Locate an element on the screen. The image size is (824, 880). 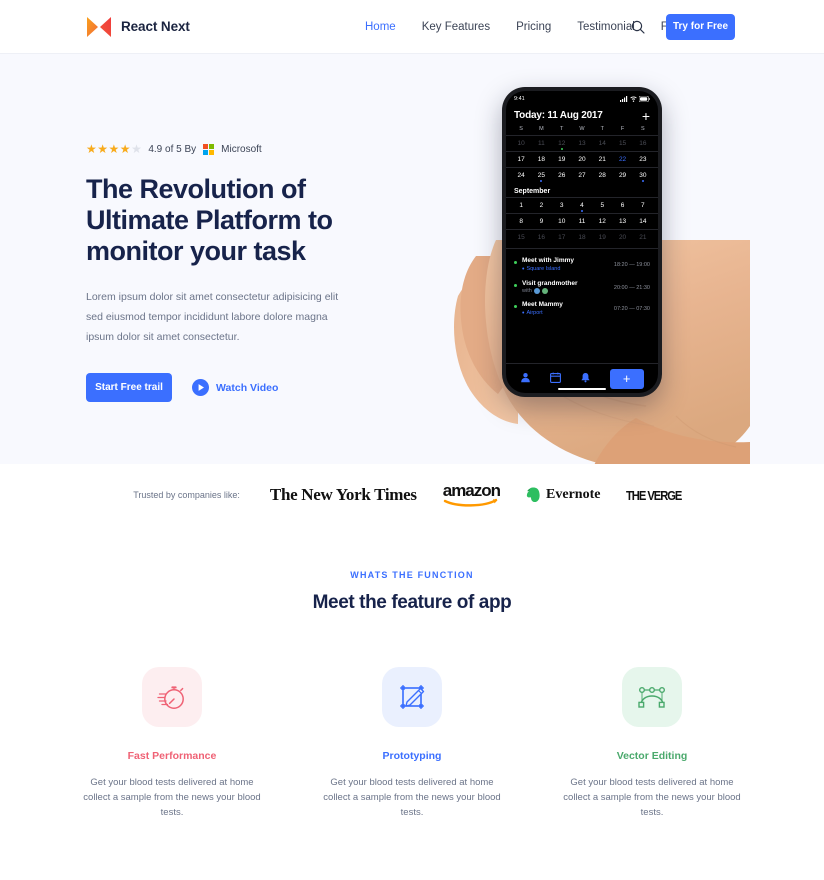
nav-item-key-features: Key Features is located at coordinates (456, 27).